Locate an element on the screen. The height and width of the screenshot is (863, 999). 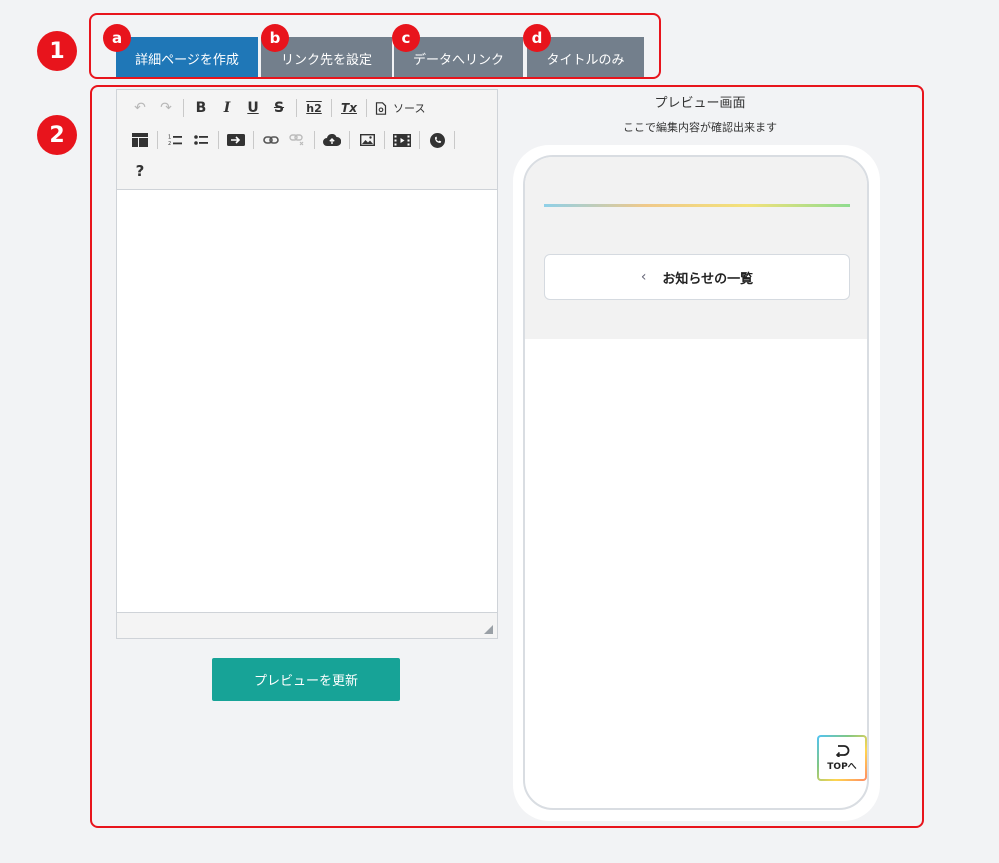
preview-title: プレビュー画面 is located at coordinates (700, 103).